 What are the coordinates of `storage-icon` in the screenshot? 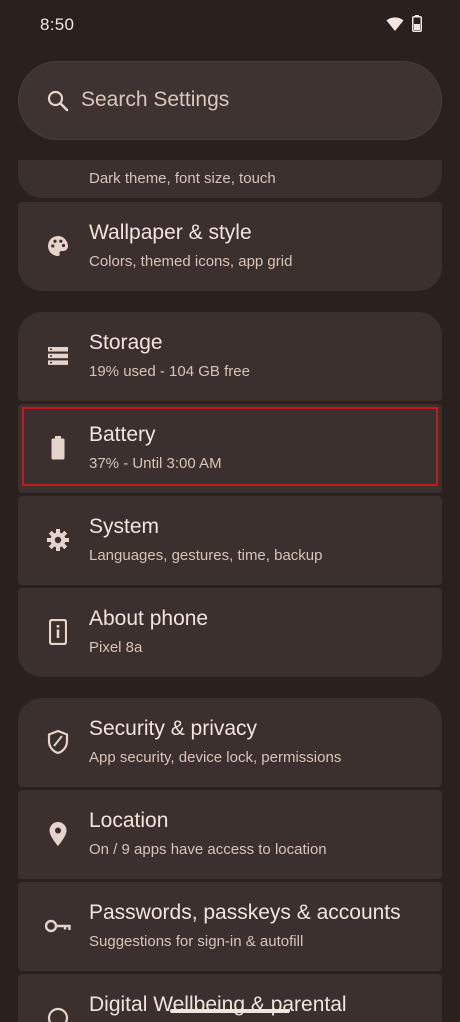 It's located at (58, 356).